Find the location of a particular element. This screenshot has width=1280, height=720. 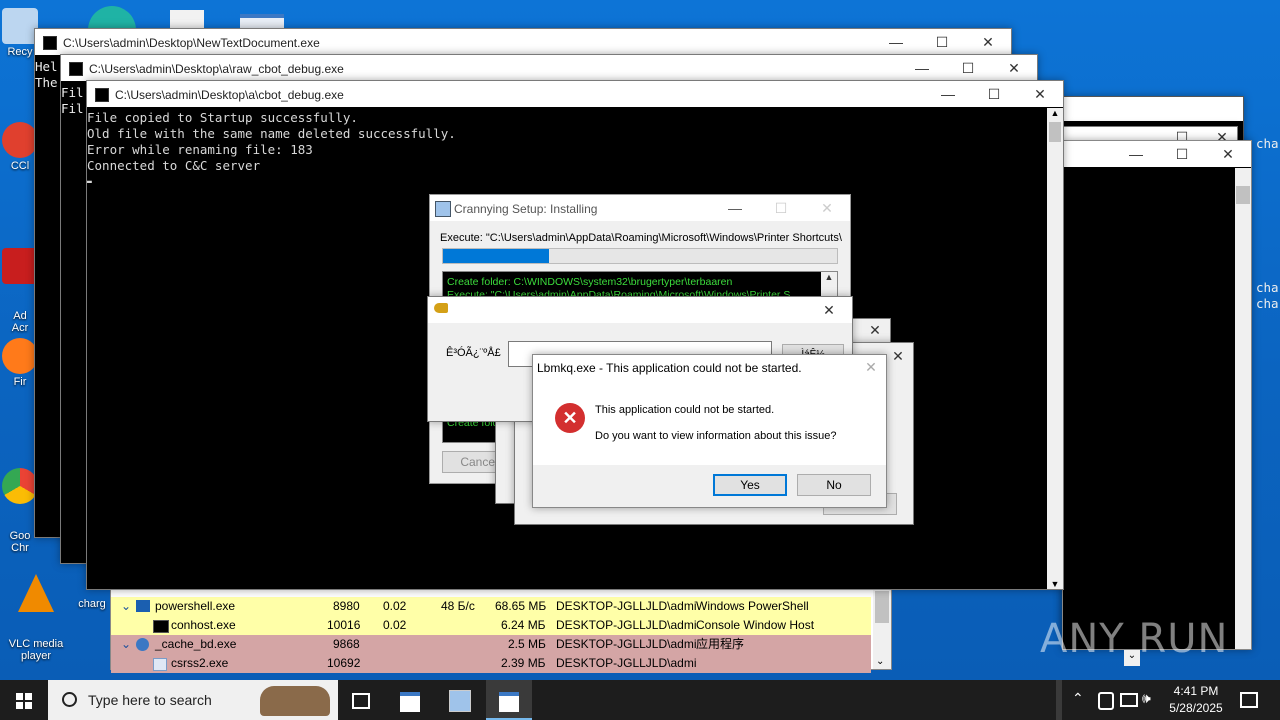

firefox-icon is located at coordinates (20, 356).